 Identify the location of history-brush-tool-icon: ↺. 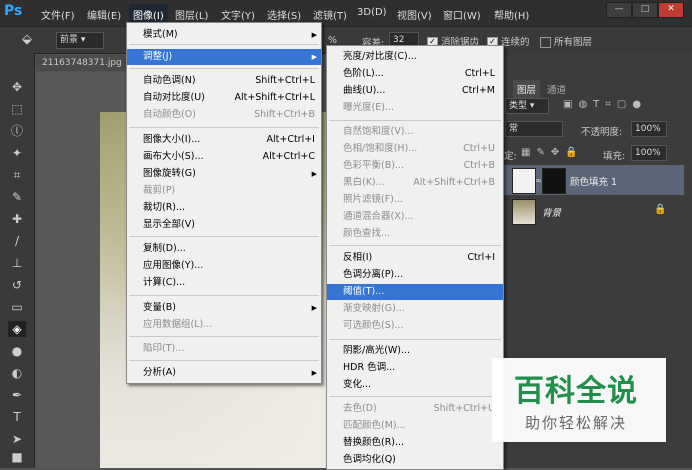
(17, 285).